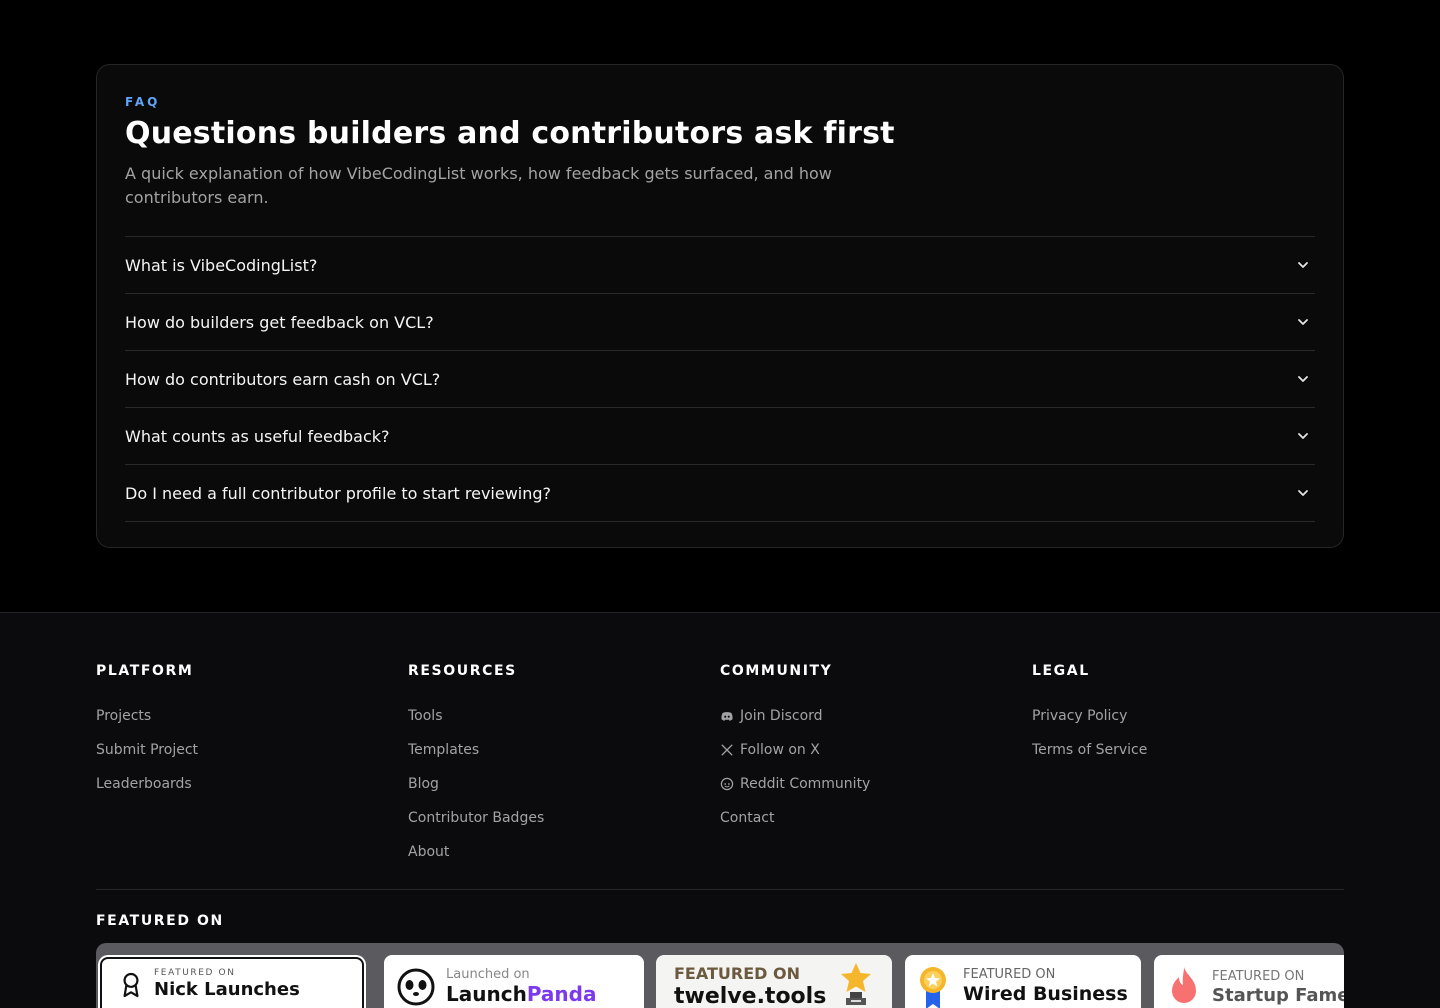 The width and height of the screenshot is (1440, 1008). What do you see at coordinates (564, 852) in the screenshot?
I see `footer-link-about: About` at bounding box center [564, 852].